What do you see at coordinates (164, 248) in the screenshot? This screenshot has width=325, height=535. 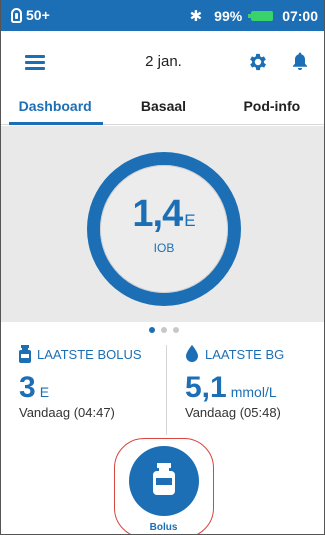 I see `iob-label: IOB` at bounding box center [164, 248].